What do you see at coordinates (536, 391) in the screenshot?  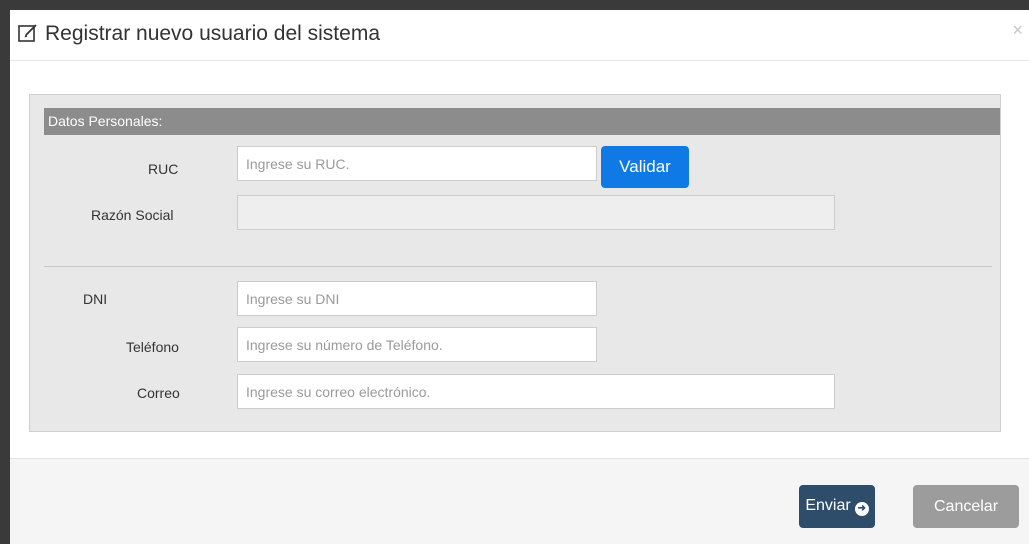 I see `correo-input` at bounding box center [536, 391].